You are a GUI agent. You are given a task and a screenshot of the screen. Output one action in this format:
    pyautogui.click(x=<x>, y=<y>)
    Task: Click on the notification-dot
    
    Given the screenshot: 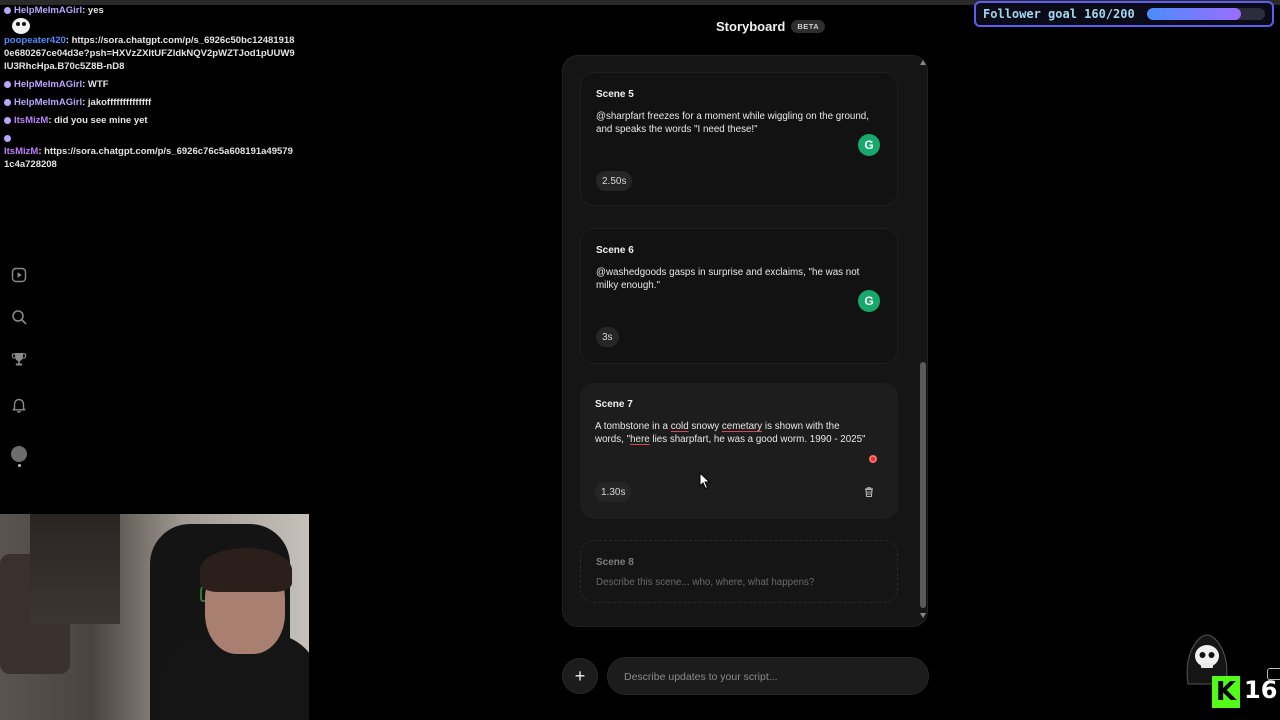 What is the action you would take?
    pyautogui.click(x=19, y=465)
    